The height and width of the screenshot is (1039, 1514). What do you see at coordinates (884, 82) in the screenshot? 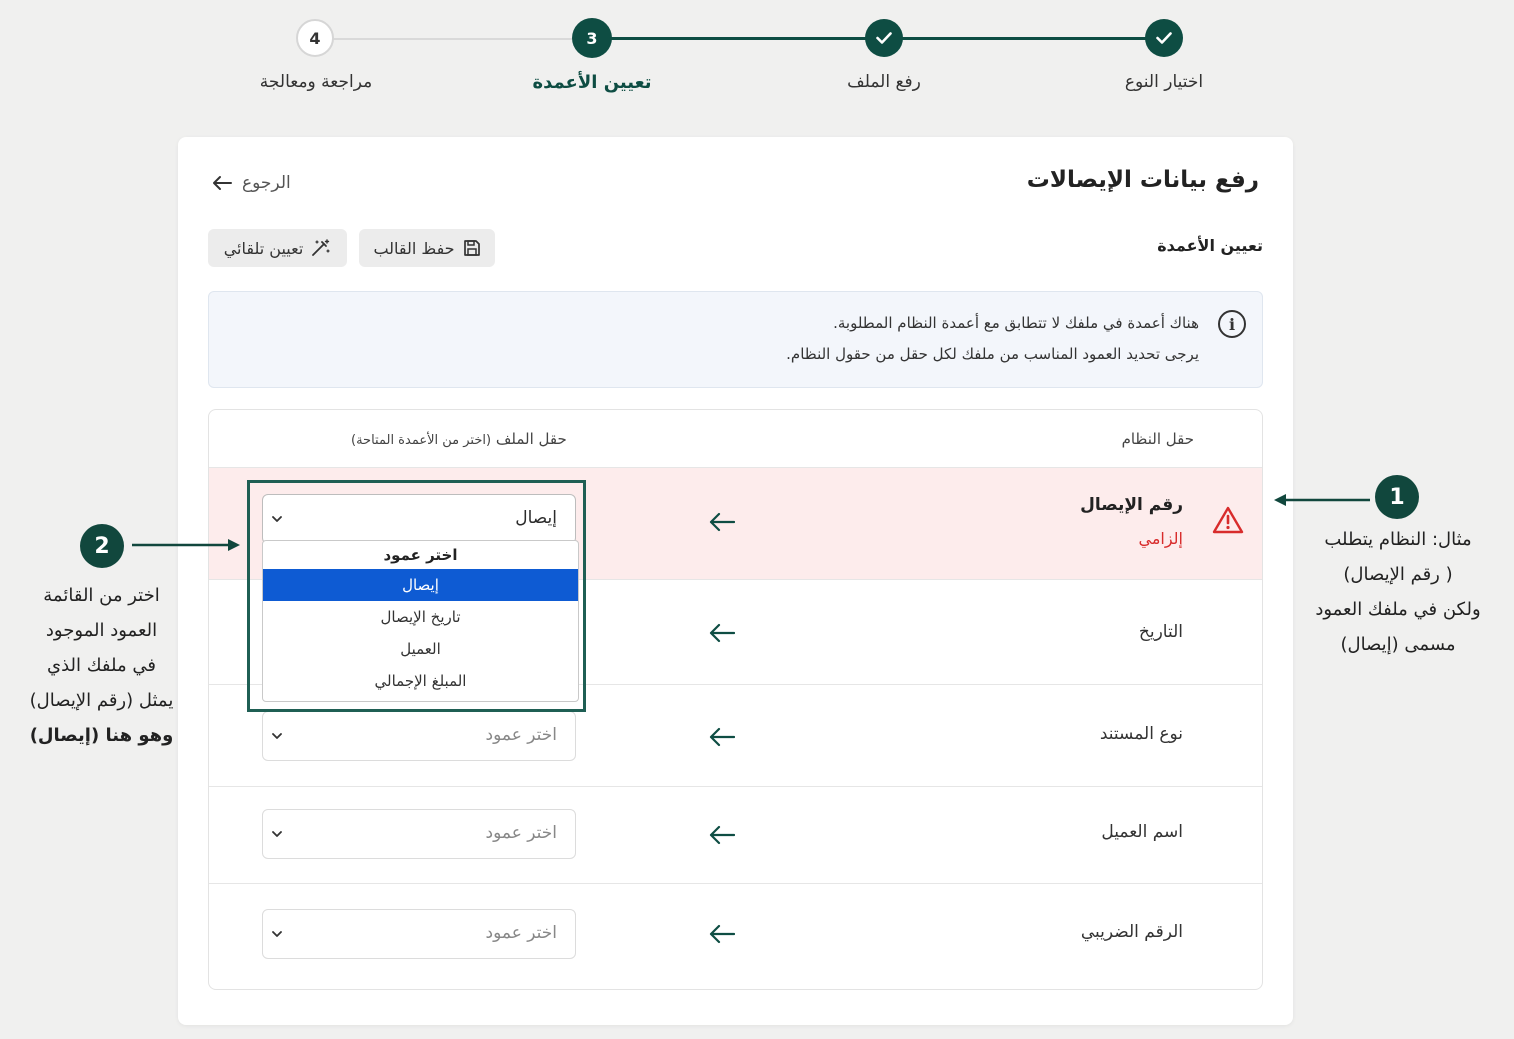
I see `step-2-label: رفع الملف` at bounding box center [884, 82].